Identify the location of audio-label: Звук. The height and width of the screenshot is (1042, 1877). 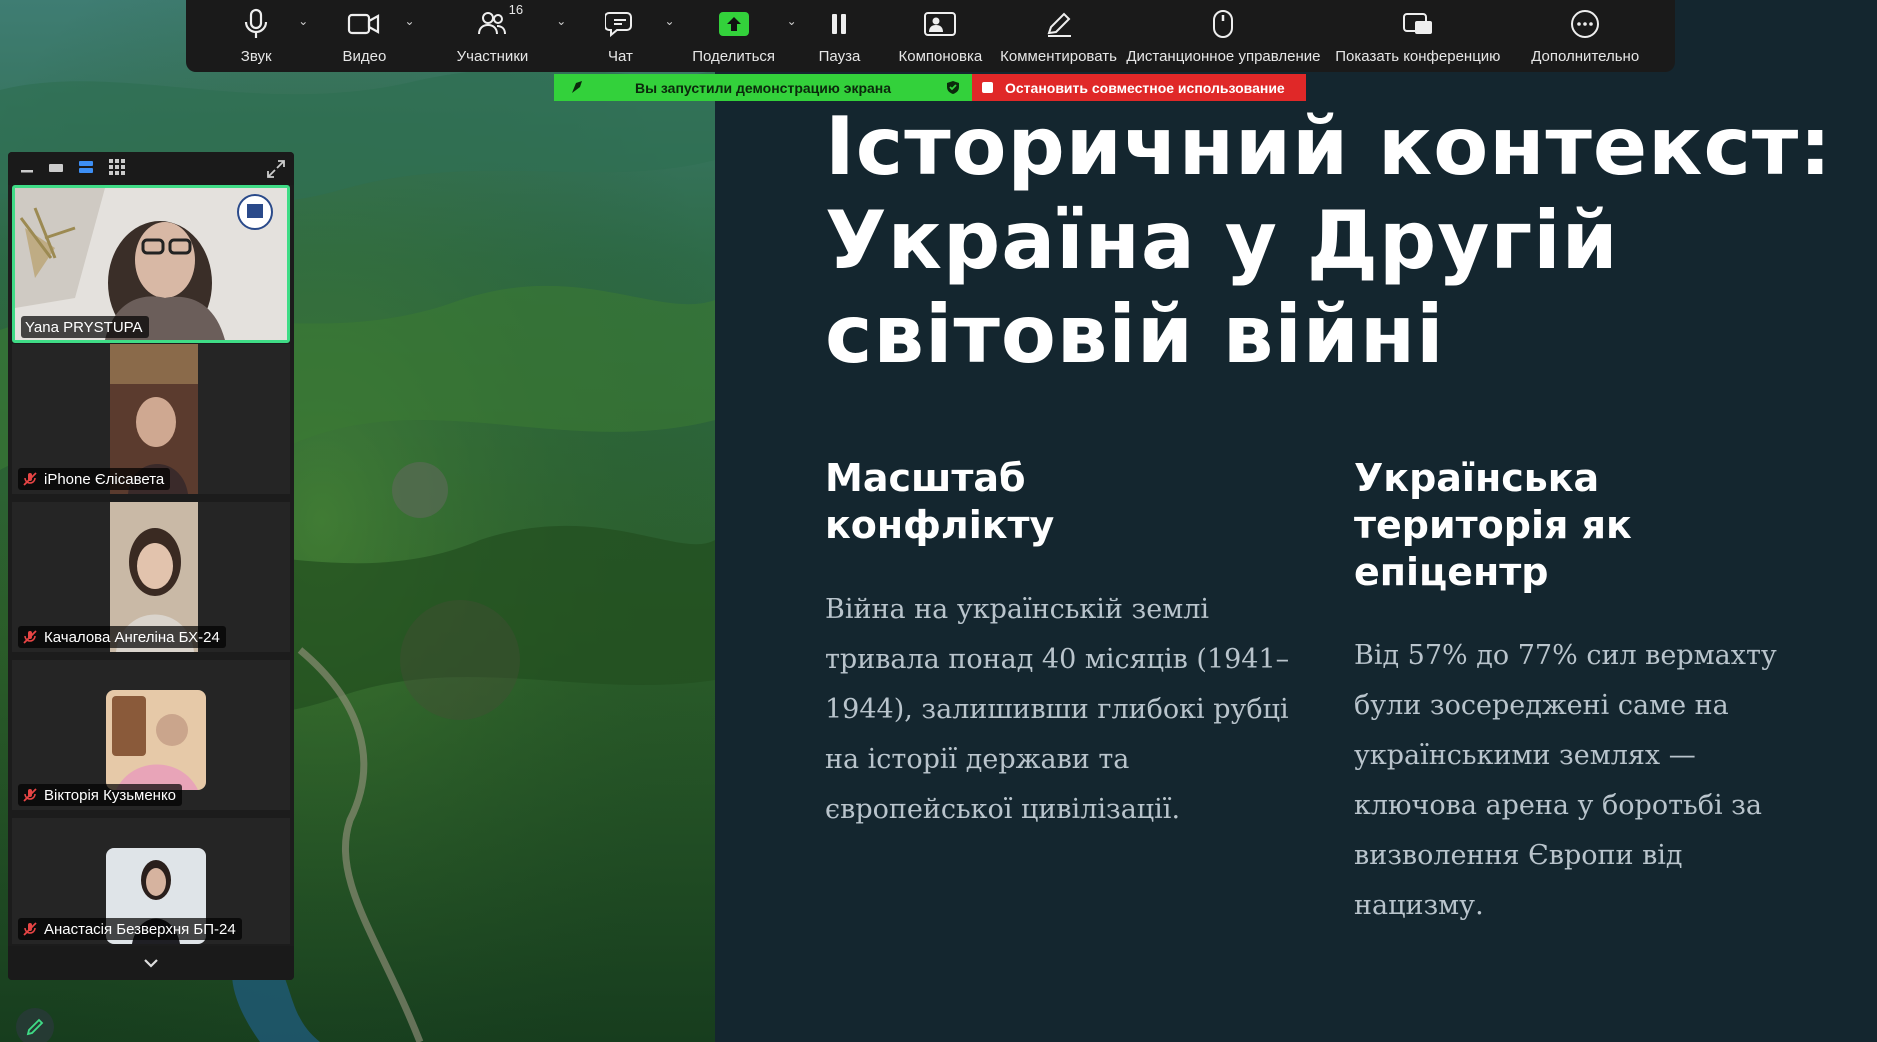
(256, 56).